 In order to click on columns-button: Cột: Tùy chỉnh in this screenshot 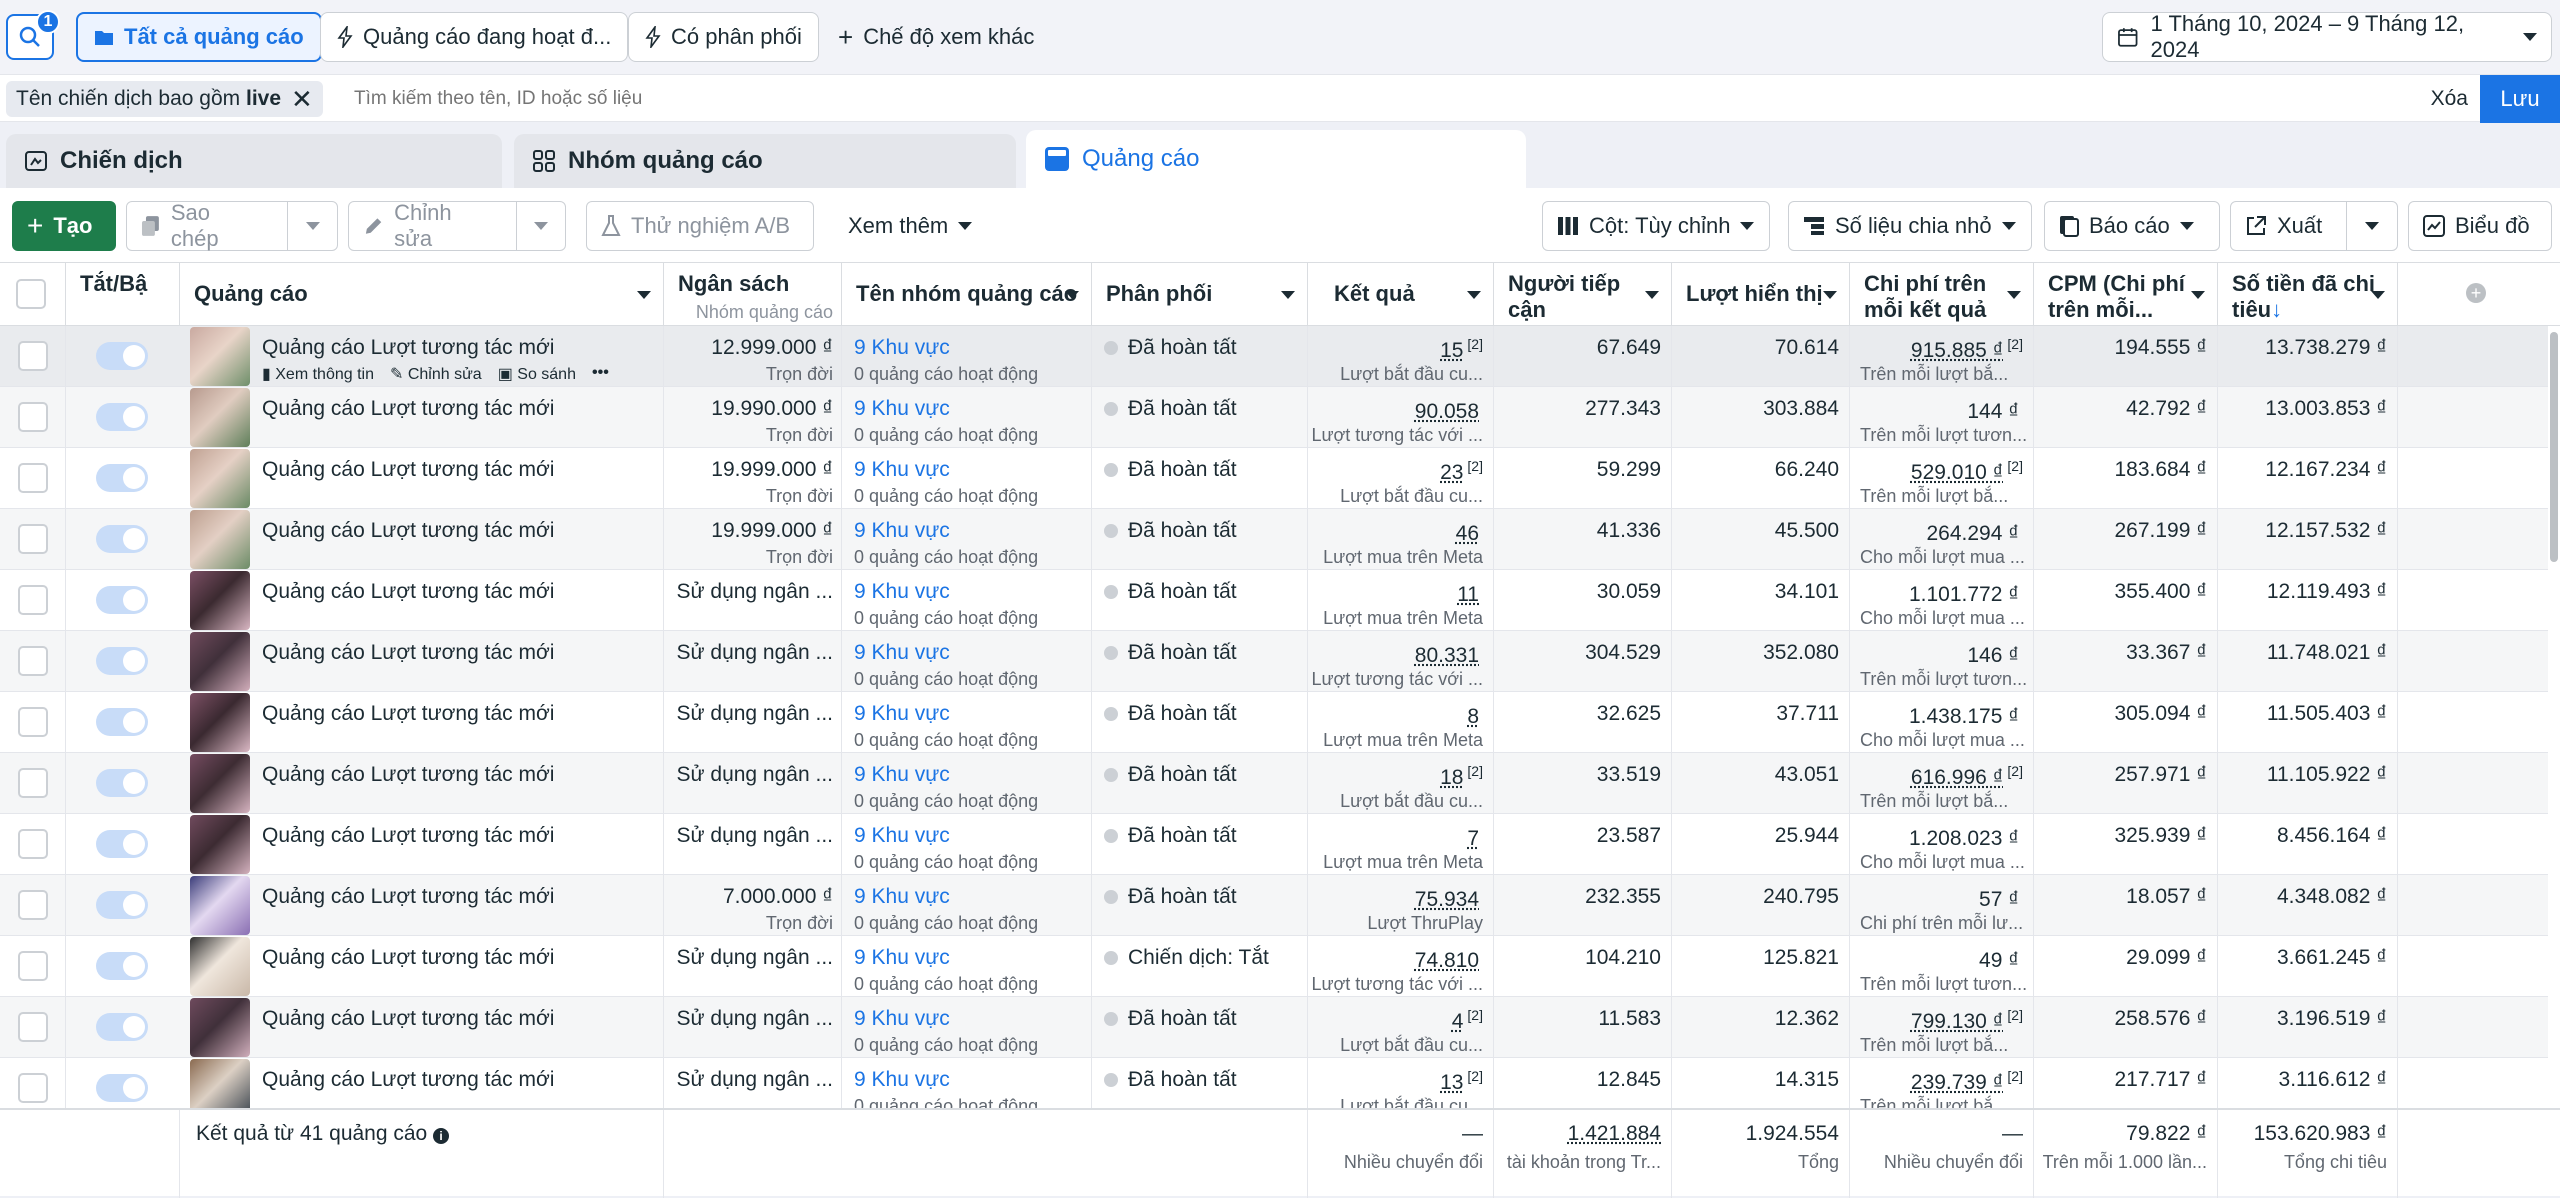, I will do `click(1656, 226)`.